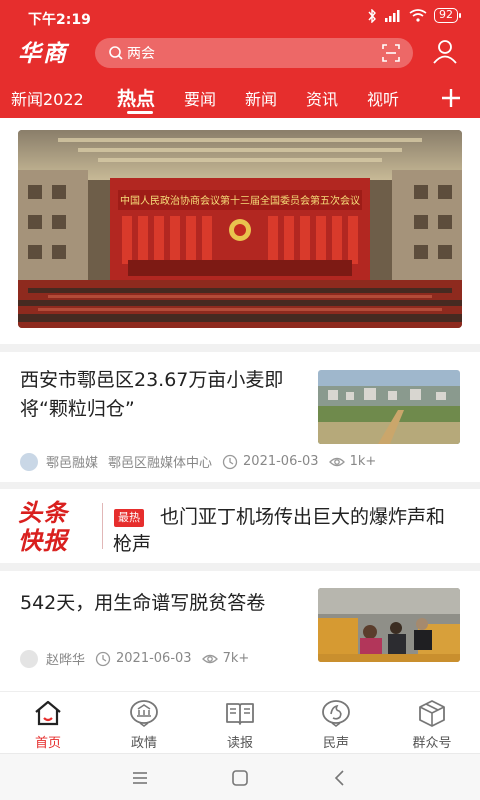 This screenshot has height=800, width=480. I want to click on newspaper-icon, so click(240, 714).